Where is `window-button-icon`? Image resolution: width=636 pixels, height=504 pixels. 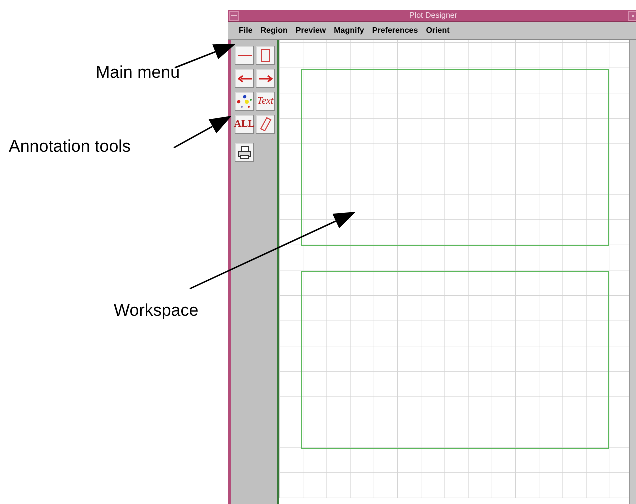 window-button-icon is located at coordinates (632, 15).